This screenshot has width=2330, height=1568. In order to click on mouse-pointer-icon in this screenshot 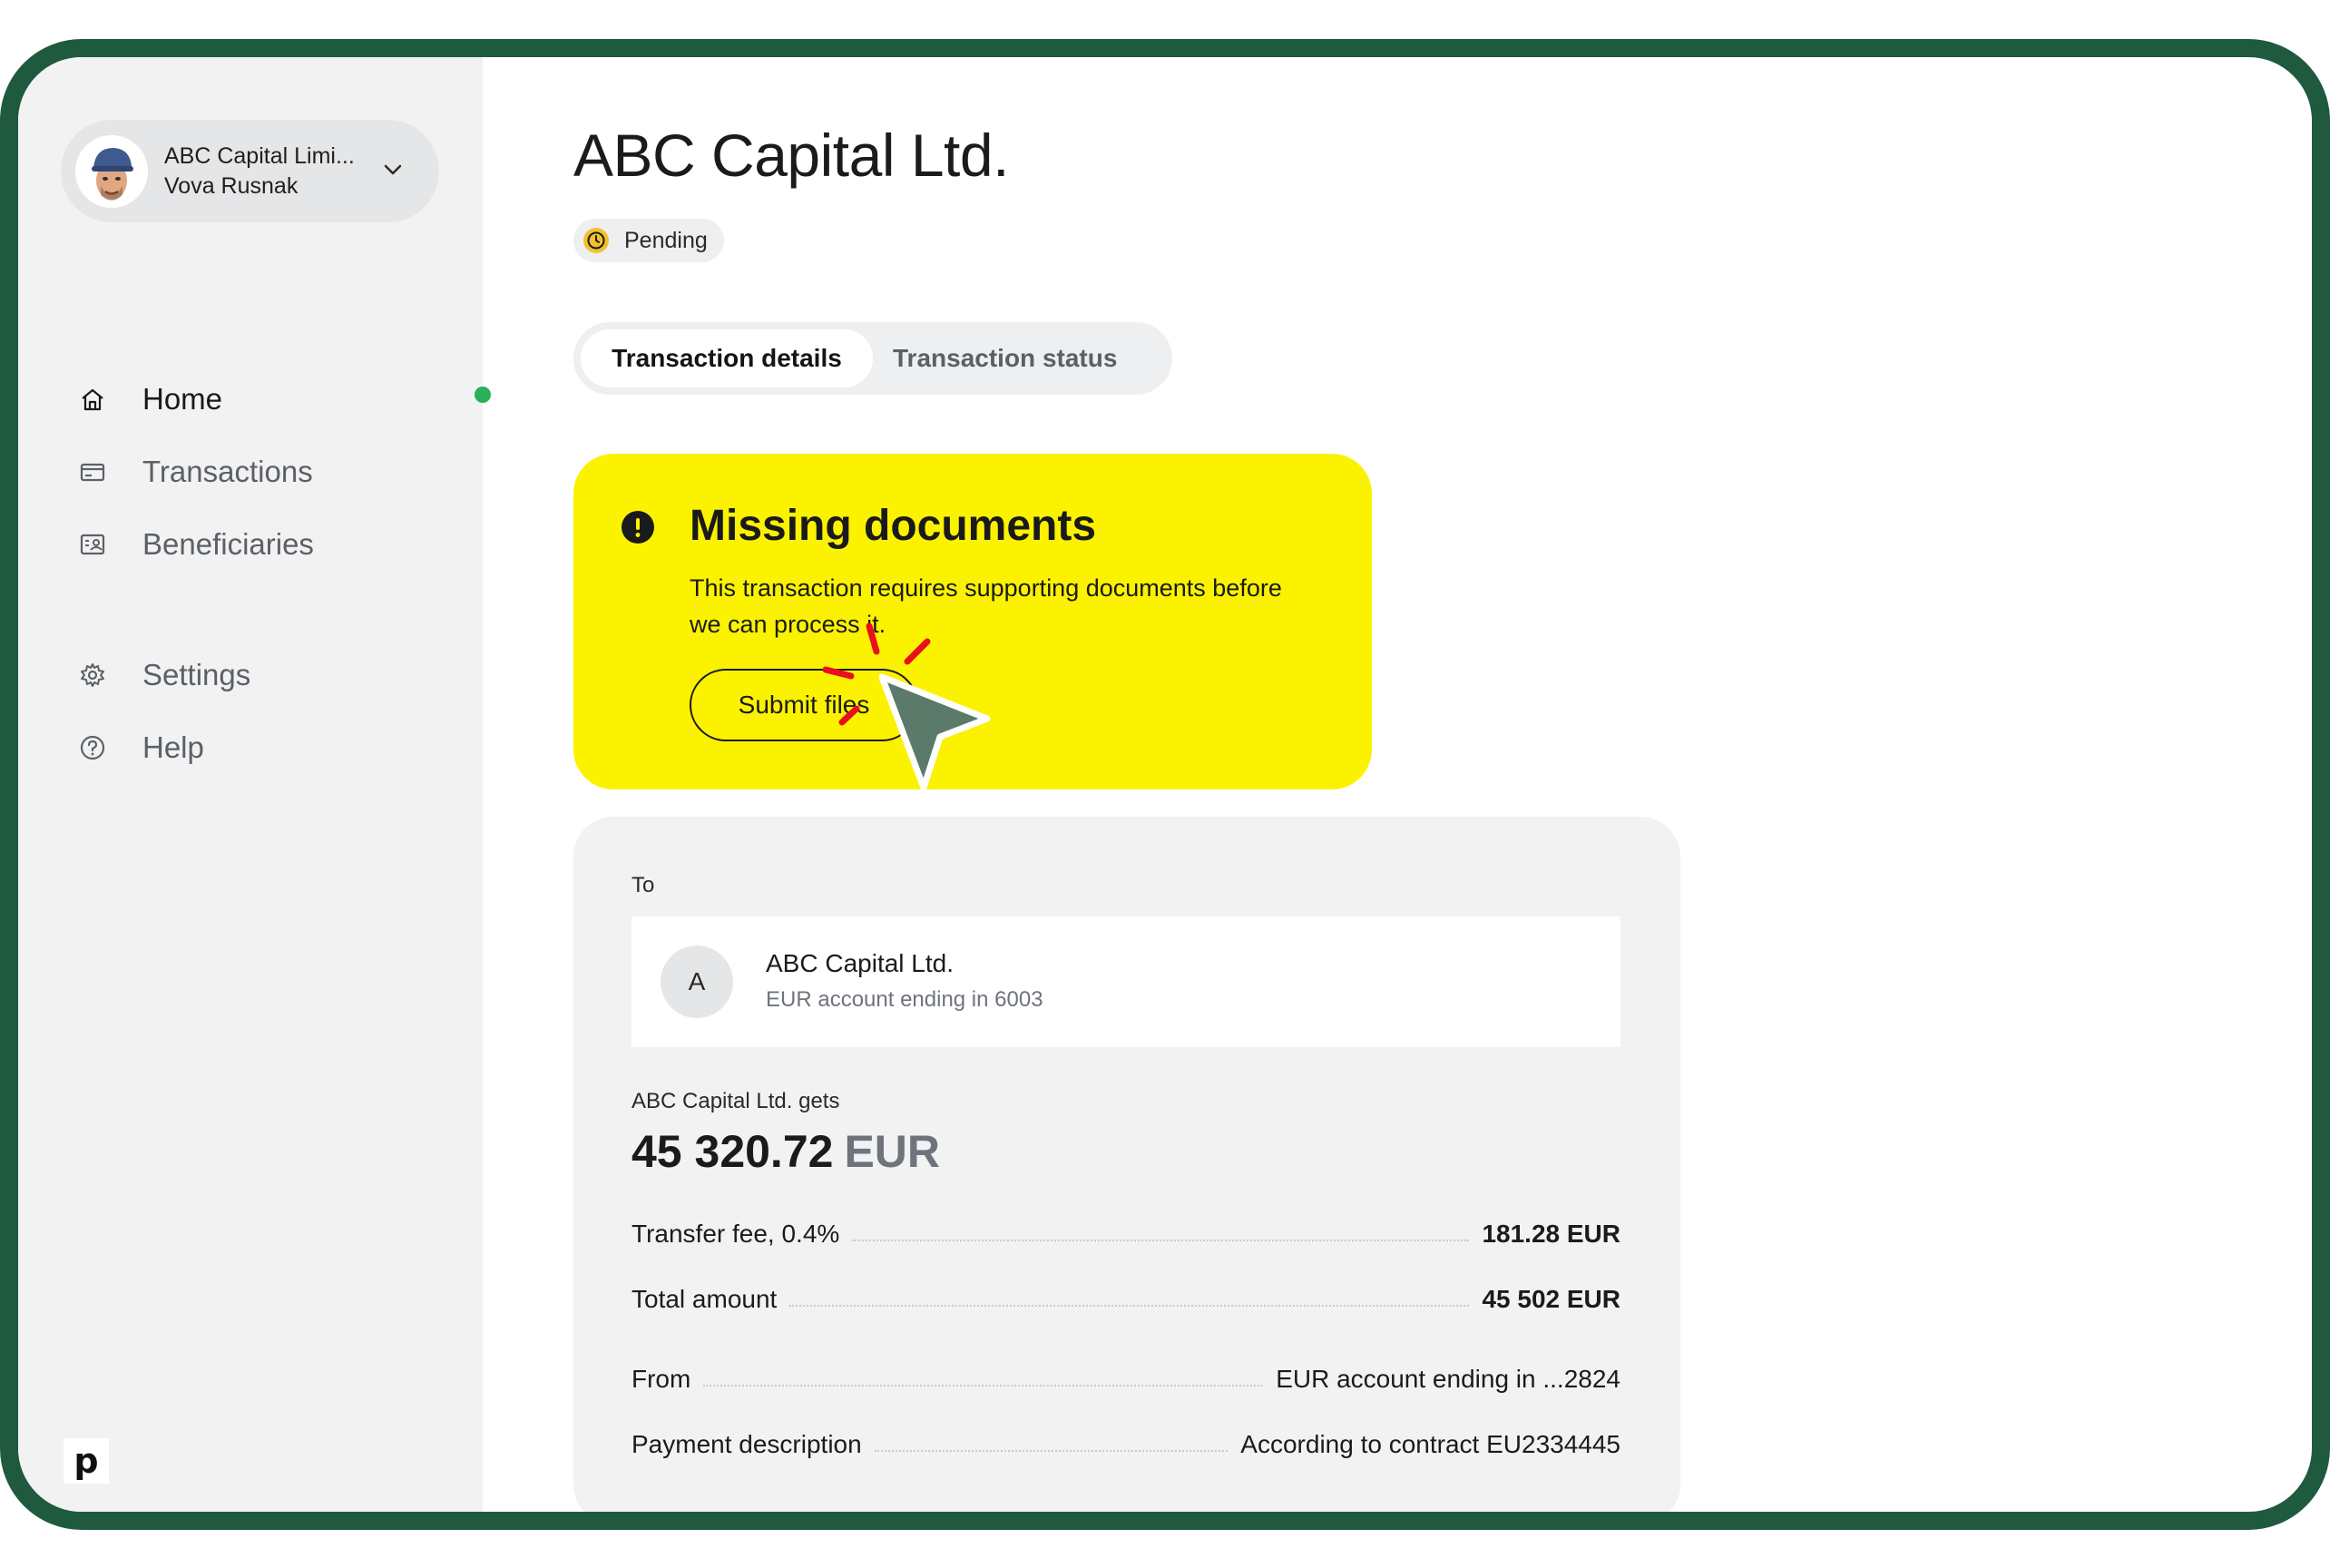, I will do `click(934, 732)`.